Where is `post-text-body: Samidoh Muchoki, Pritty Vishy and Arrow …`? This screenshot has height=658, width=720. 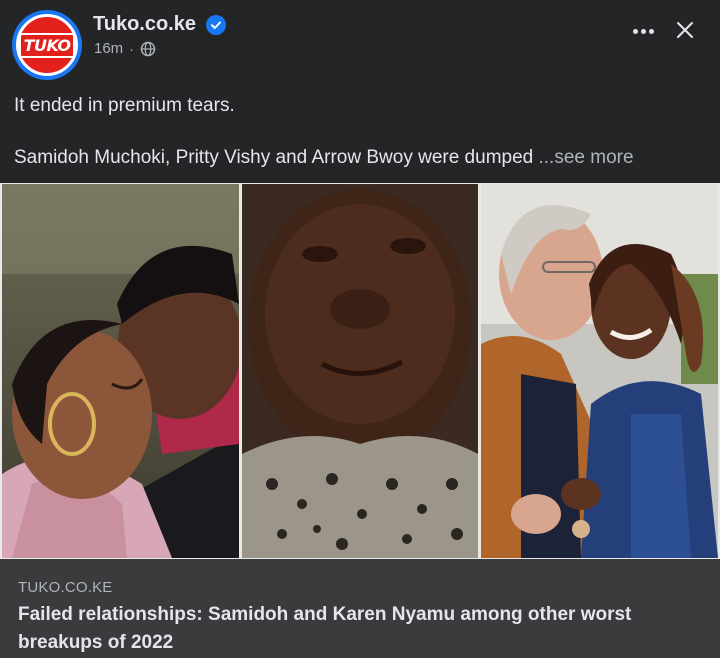
post-text-body: Samidoh Muchoki, Pritty Vishy and Arrow … is located at coordinates (276, 157).